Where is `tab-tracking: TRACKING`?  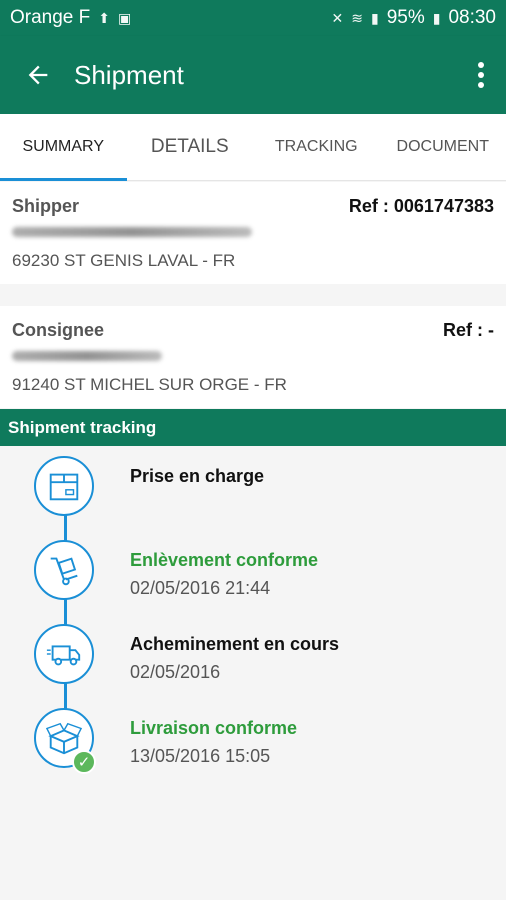
tab-tracking: TRACKING is located at coordinates (316, 147).